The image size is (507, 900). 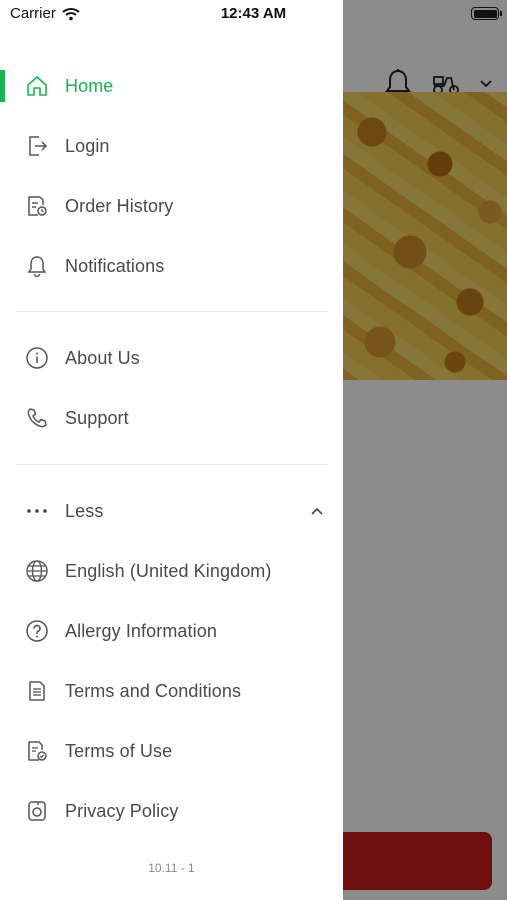 What do you see at coordinates (97, 417) in the screenshot?
I see `menu-label-support: Support` at bounding box center [97, 417].